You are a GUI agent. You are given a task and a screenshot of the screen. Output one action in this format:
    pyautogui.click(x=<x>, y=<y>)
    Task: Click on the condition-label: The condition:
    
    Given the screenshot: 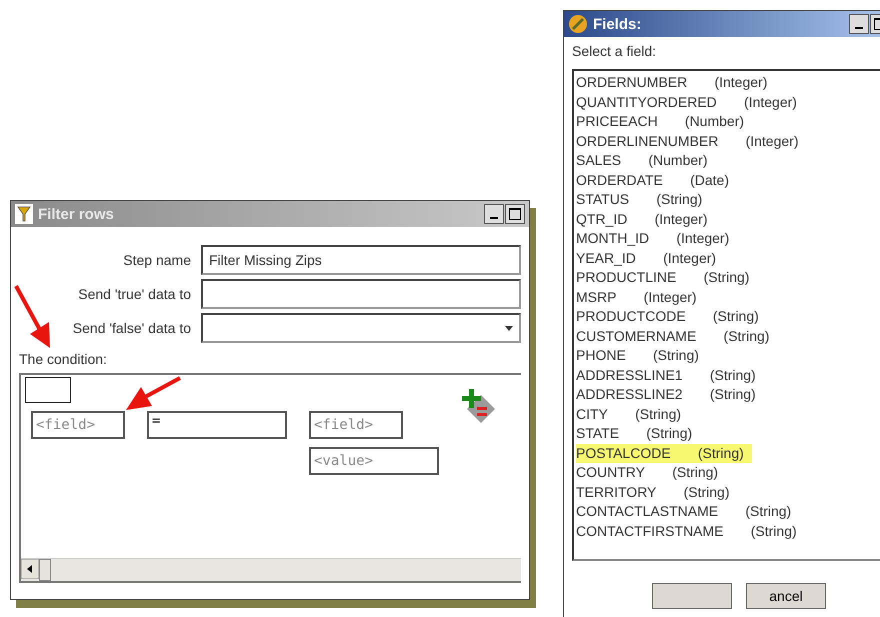 What is the action you would take?
    pyautogui.click(x=63, y=359)
    